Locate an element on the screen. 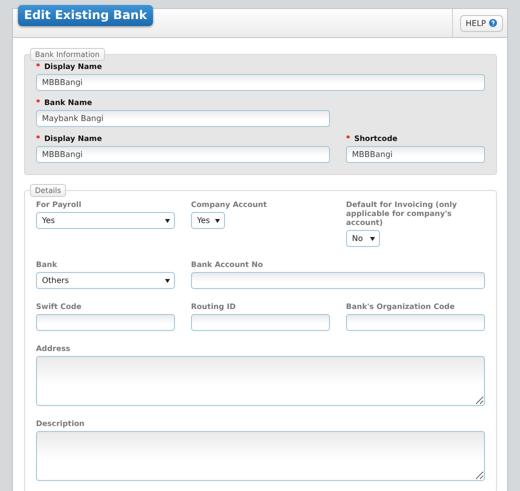  help-button: HELP is located at coordinates (481, 23).